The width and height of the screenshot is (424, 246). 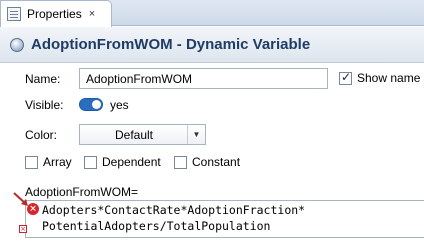 What do you see at coordinates (389, 78) in the screenshot?
I see `show-name-label: Show name` at bounding box center [389, 78].